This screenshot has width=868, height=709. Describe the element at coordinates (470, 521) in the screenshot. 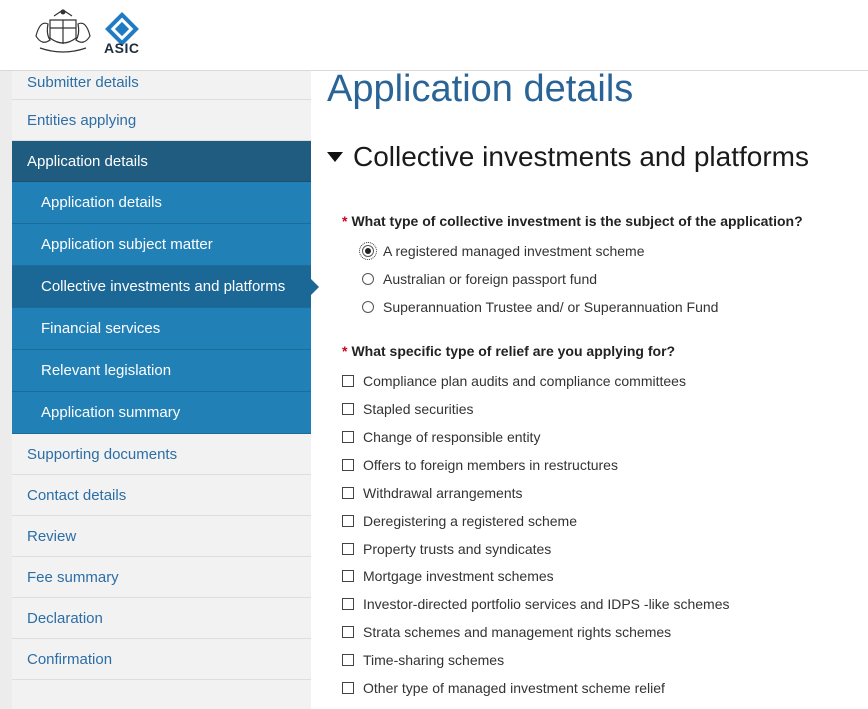

I see `checkbox-label: Deregistering a registered scheme` at that location.